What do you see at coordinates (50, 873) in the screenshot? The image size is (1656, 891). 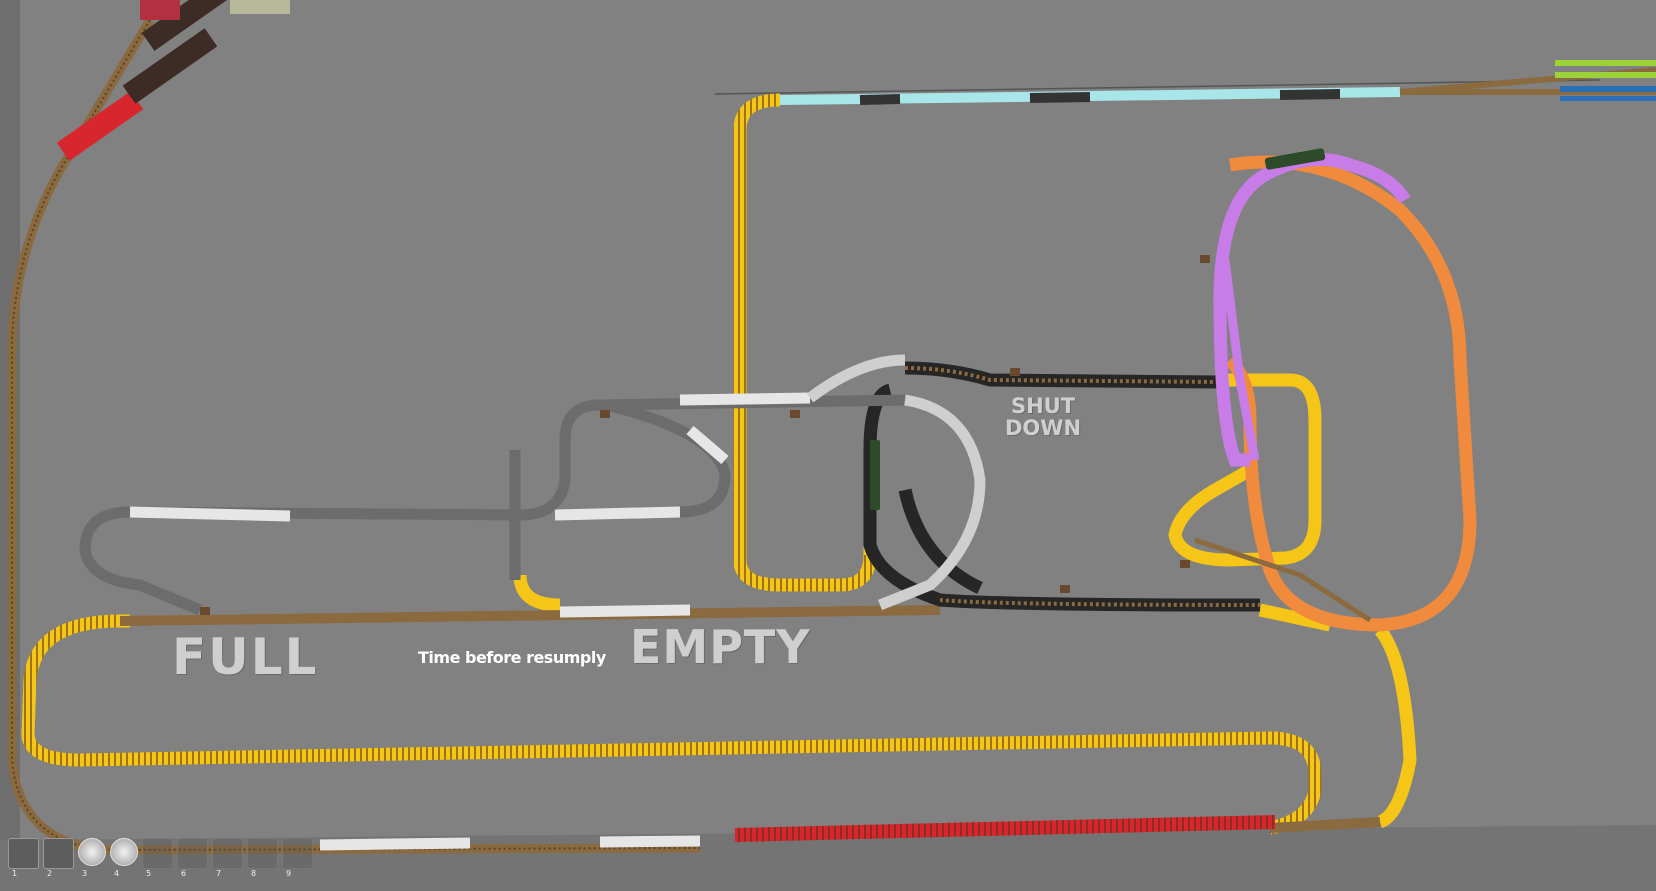 I see `slot-number: 2` at bounding box center [50, 873].